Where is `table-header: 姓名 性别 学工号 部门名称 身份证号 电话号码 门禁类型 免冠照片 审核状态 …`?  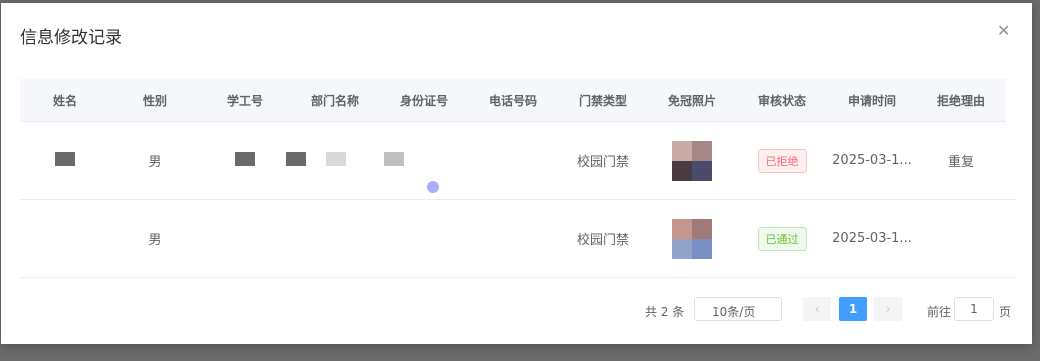
table-header: 姓名 性别 学工号 部门名称 身份证号 电话号码 门禁类型 免冠照片 审核状态 … is located at coordinates (513, 100).